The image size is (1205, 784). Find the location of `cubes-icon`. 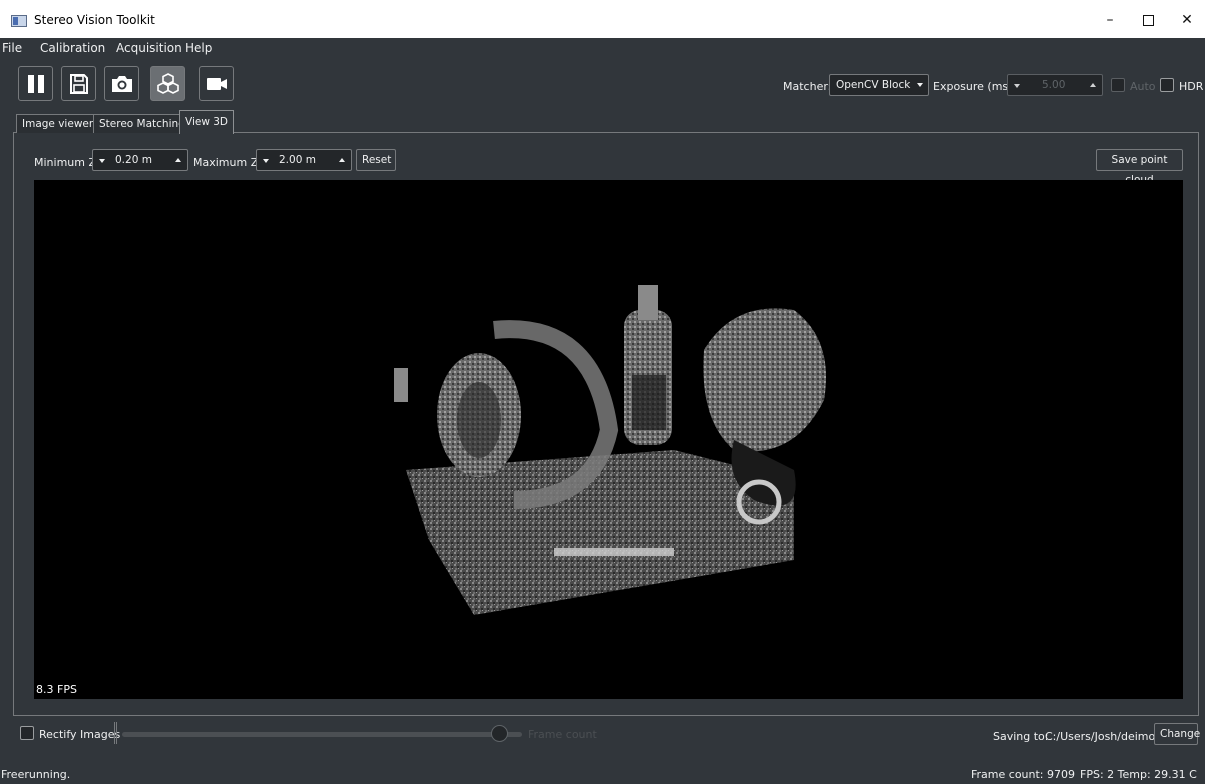

cubes-icon is located at coordinates (168, 83).